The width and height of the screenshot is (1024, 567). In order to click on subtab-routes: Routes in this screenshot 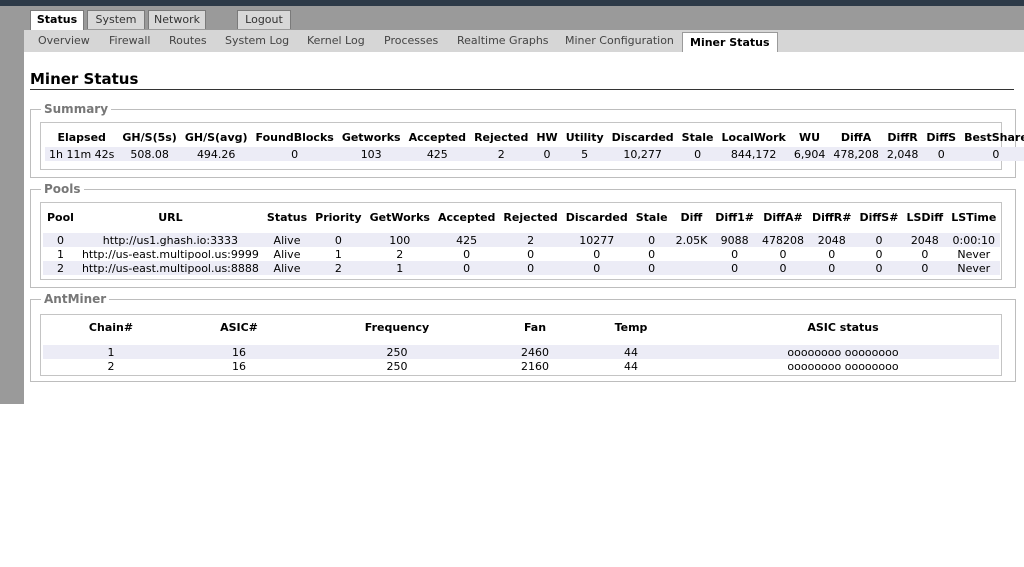, I will do `click(188, 41)`.